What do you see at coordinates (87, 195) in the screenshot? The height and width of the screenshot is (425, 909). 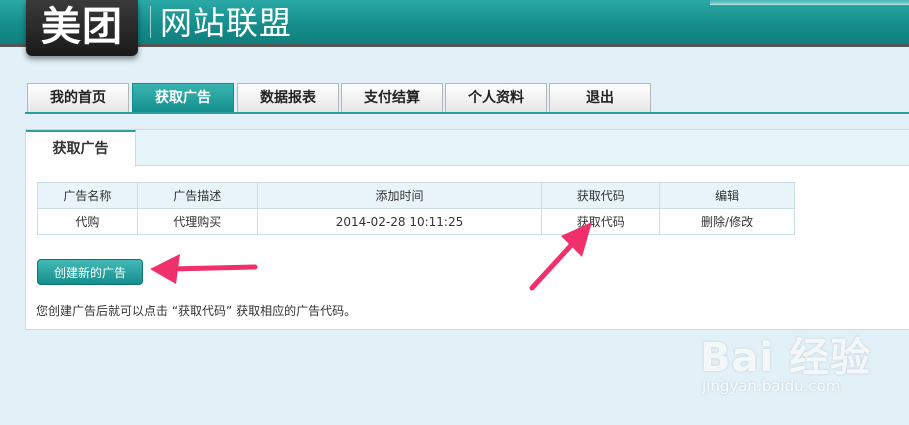 I see `header-ad-name: 广告名称` at bounding box center [87, 195].